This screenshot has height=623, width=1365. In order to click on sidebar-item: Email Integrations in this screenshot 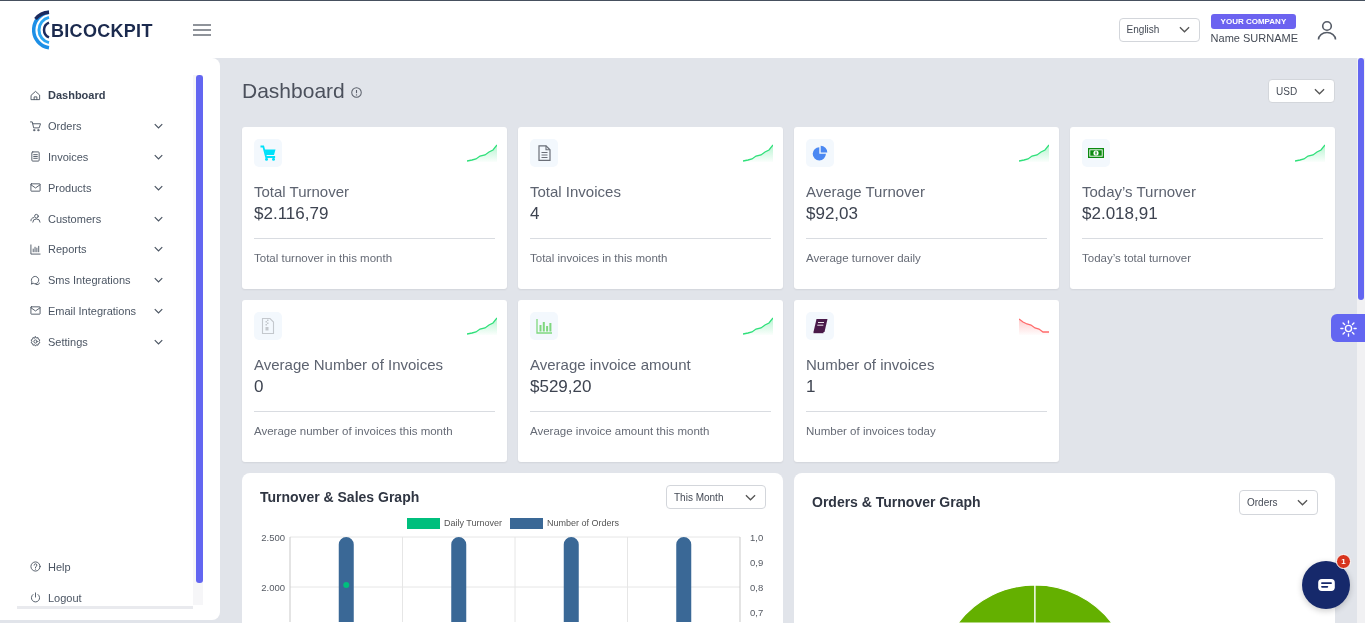, I will do `click(96, 311)`.